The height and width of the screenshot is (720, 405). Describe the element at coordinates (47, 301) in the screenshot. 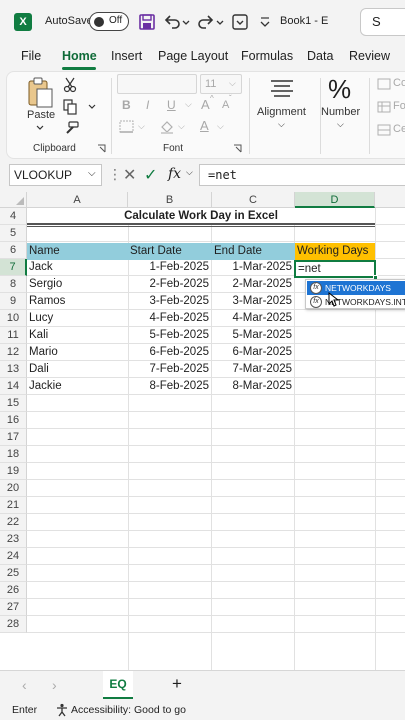

I see `cell-name: Ramos` at that location.